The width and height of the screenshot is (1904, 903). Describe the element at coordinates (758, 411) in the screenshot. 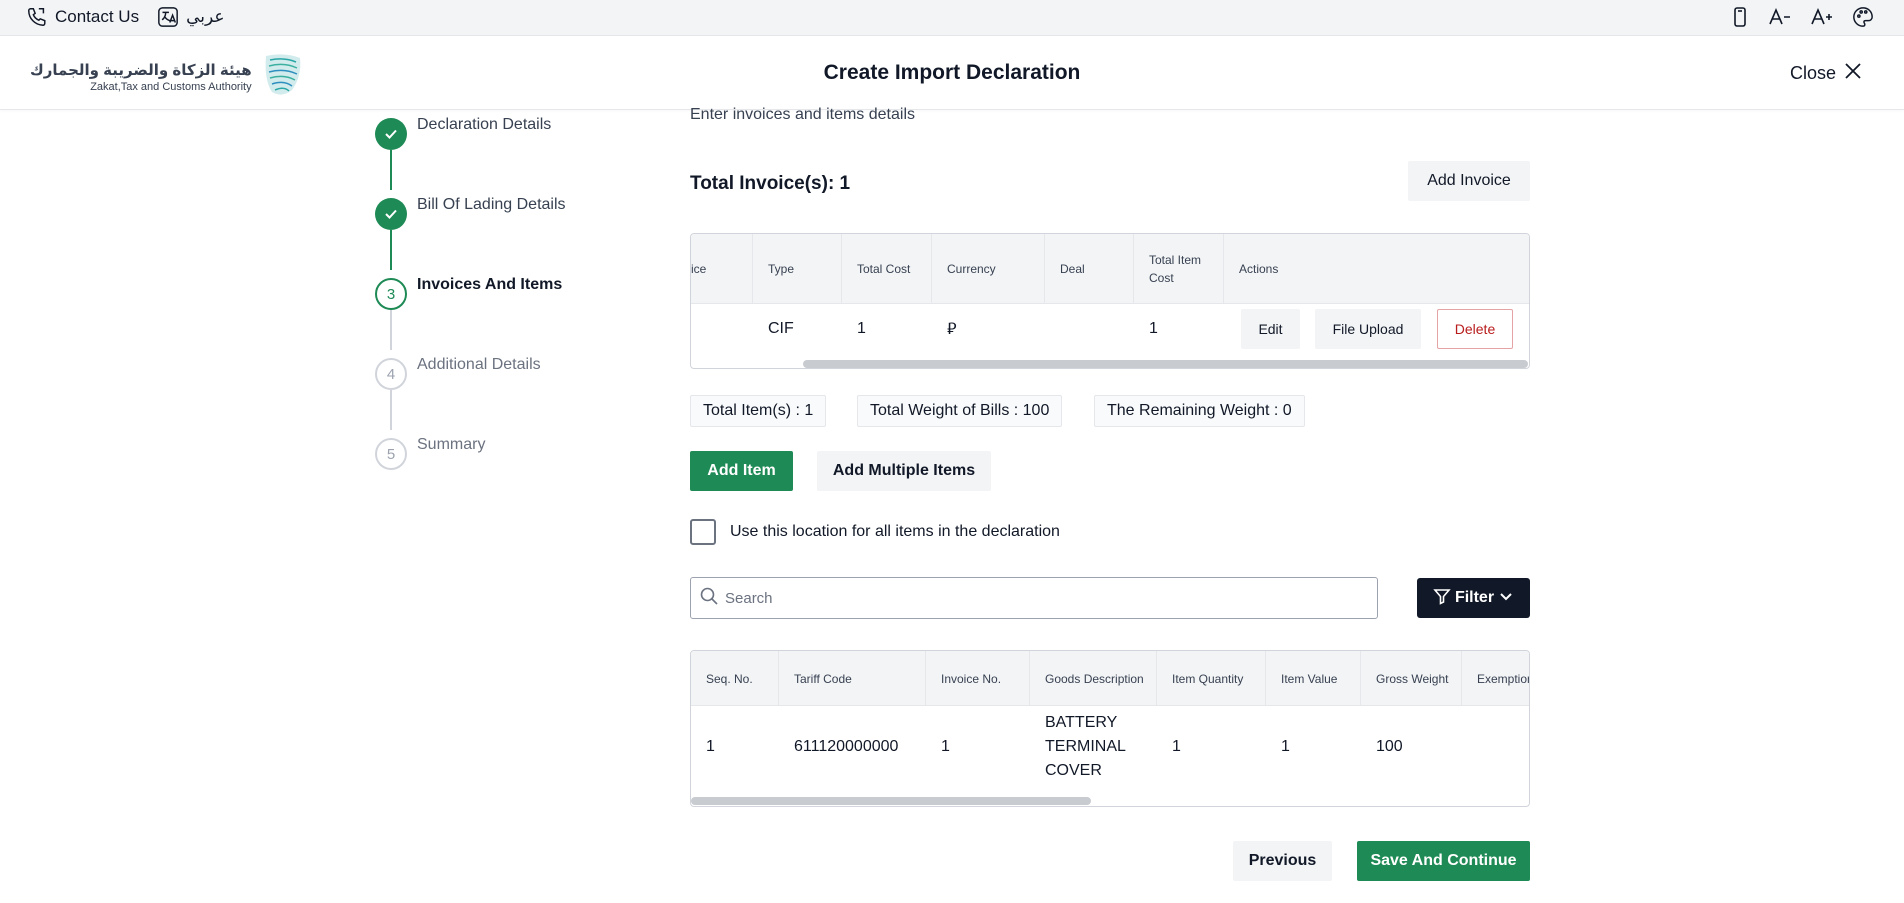

I see `total-items-badge: Total Item(s) : 1` at that location.